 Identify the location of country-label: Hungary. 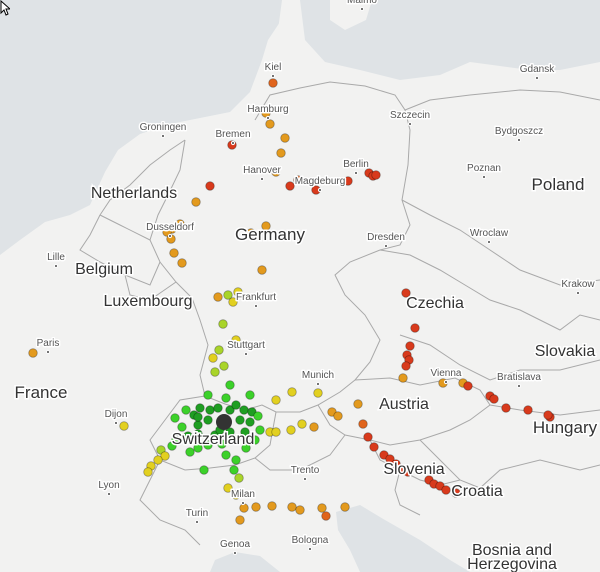
(565, 427).